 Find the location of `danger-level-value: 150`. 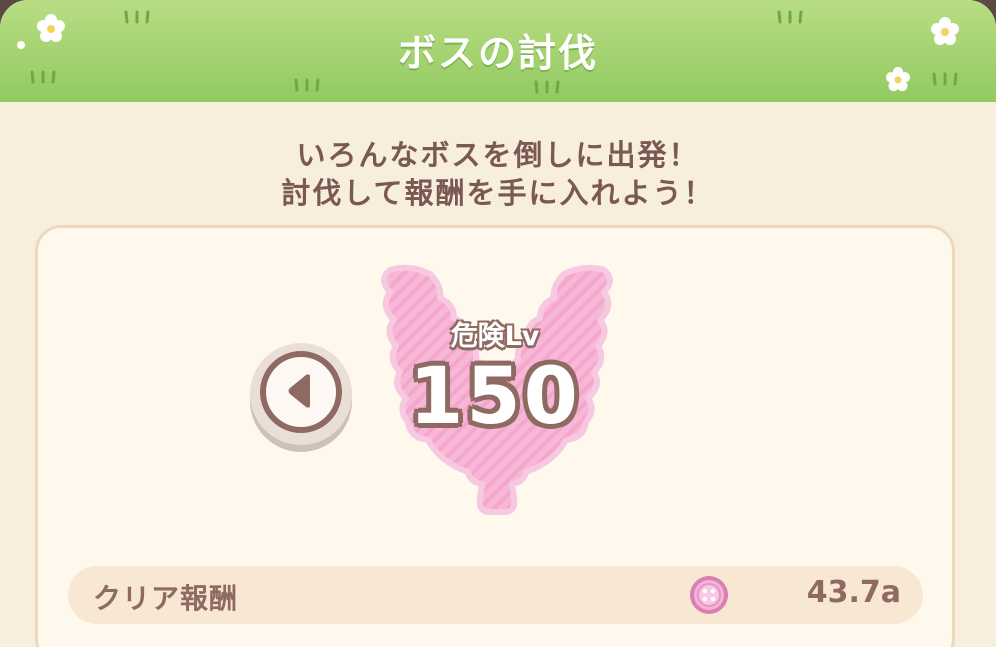

danger-level-value: 150 is located at coordinates (495, 397).